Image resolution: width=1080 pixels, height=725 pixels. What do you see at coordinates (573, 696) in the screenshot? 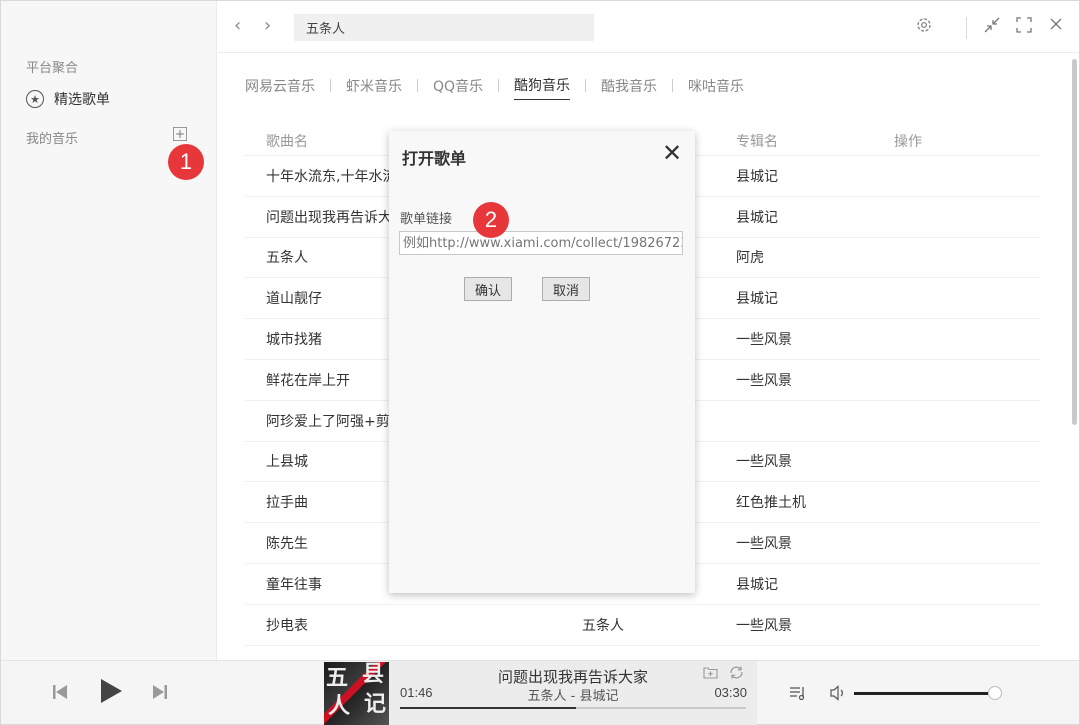
I see `now-playing-subtitle: 五条人 - 县城记` at bounding box center [573, 696].